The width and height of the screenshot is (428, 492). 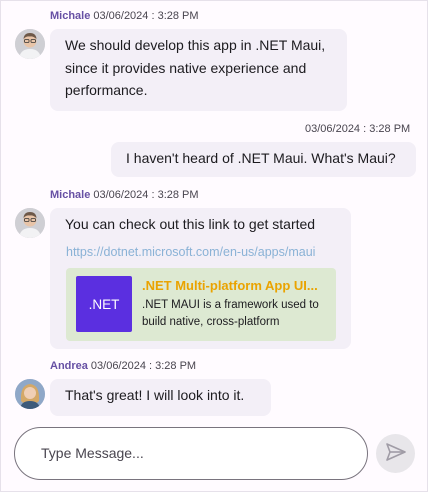 What do you see at coordinates (69, 366) in the screenshot?
I see `message-author: Andrea` at bounding box center [69, 366].